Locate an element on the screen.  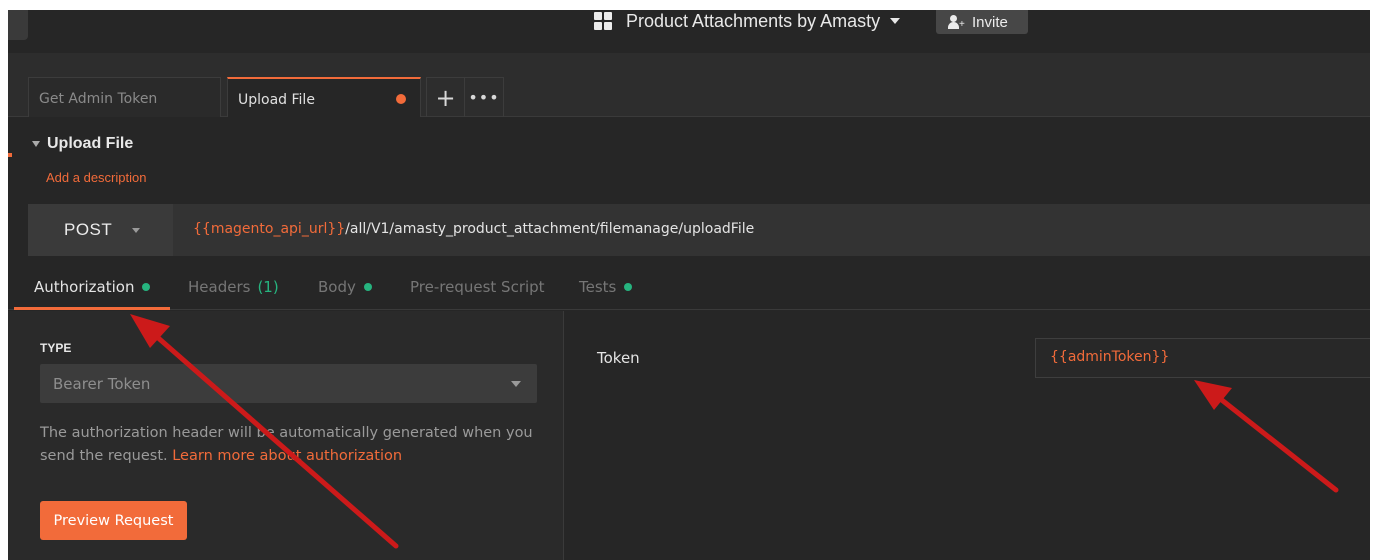
edge-marker is located at coordinates (10, 155).